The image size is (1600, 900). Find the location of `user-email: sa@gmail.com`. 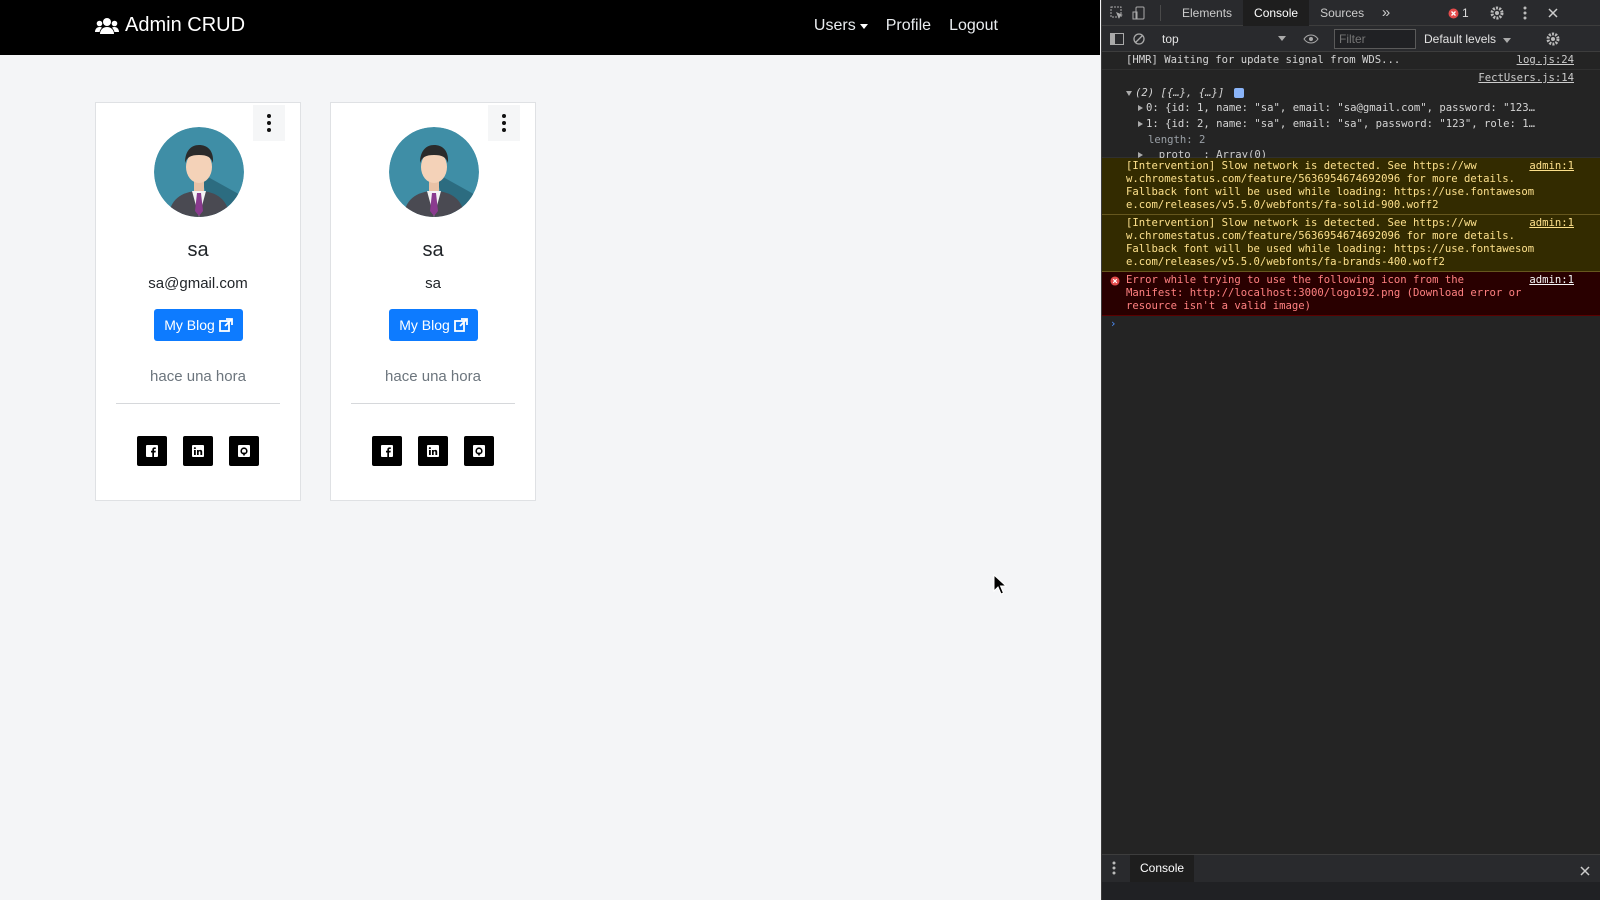

user-email: sa@gmail.com is located at coordinates (198, 283).